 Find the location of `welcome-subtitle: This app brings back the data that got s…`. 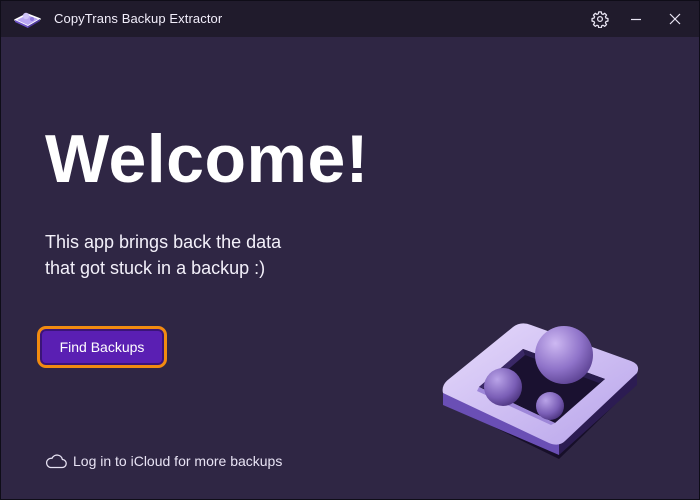

welcome-subtitle: This app brings back the data that got s… is located at coordinates (205, 255).